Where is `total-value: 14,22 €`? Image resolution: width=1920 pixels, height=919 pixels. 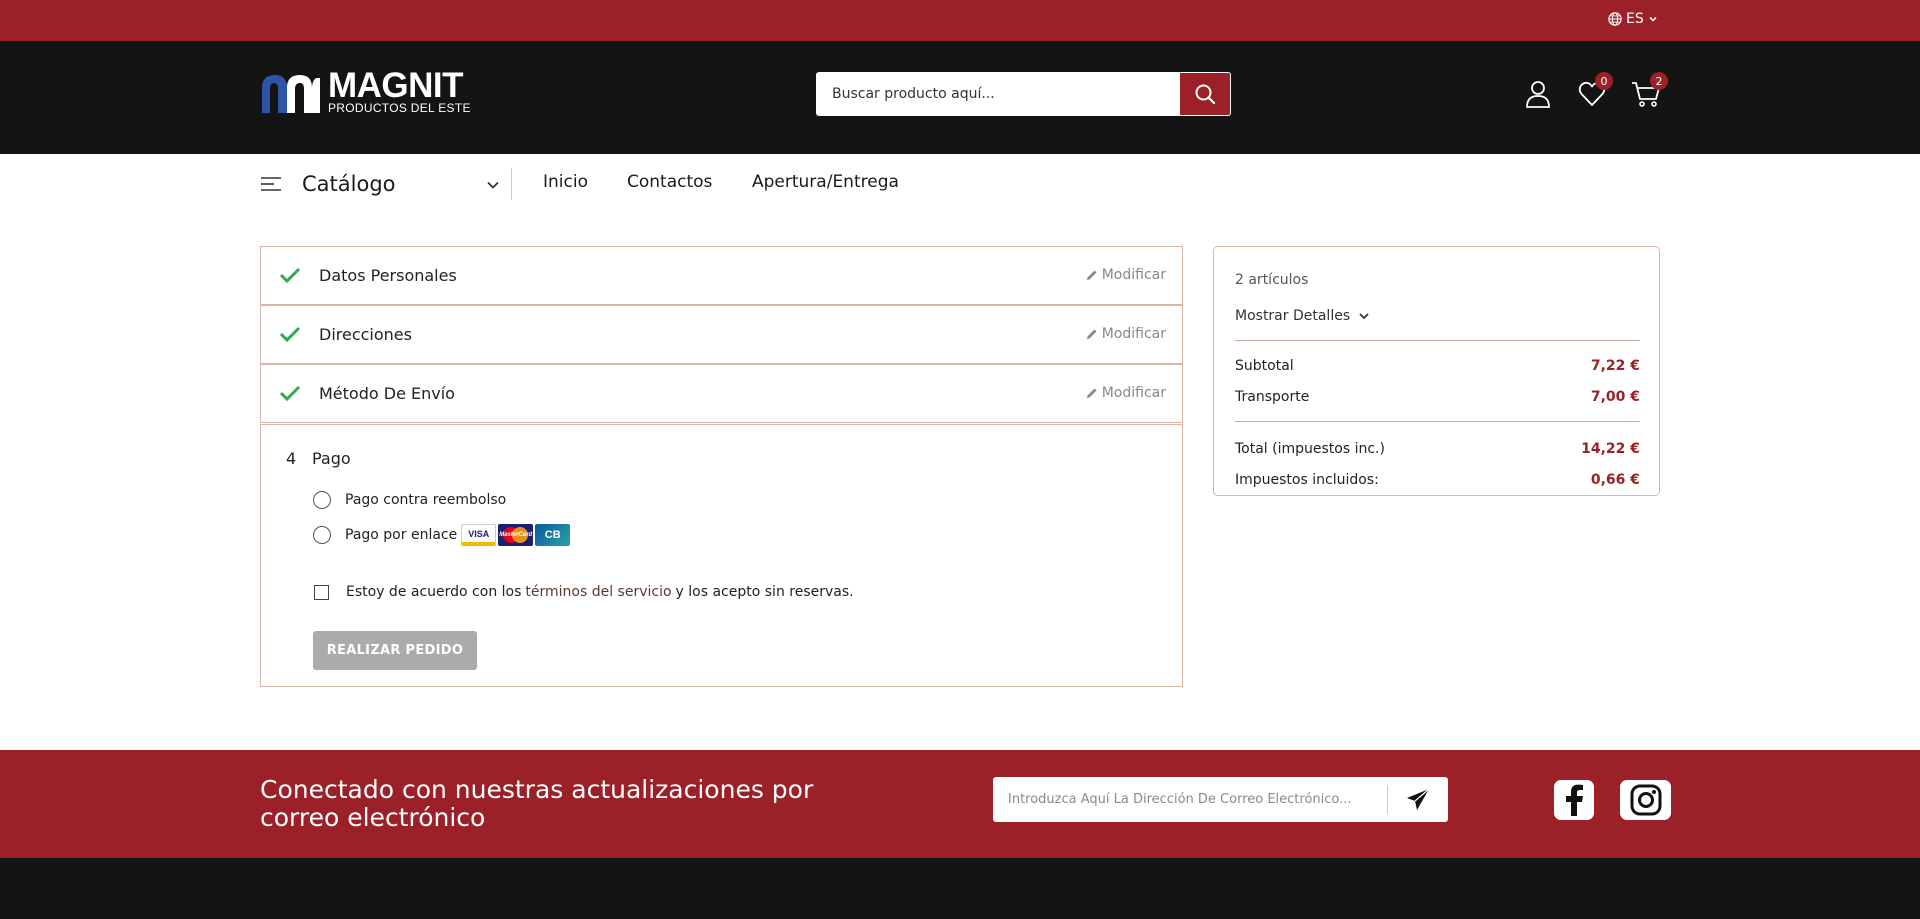 total-value: 14,22 € is located at coordinates (1610, 449).